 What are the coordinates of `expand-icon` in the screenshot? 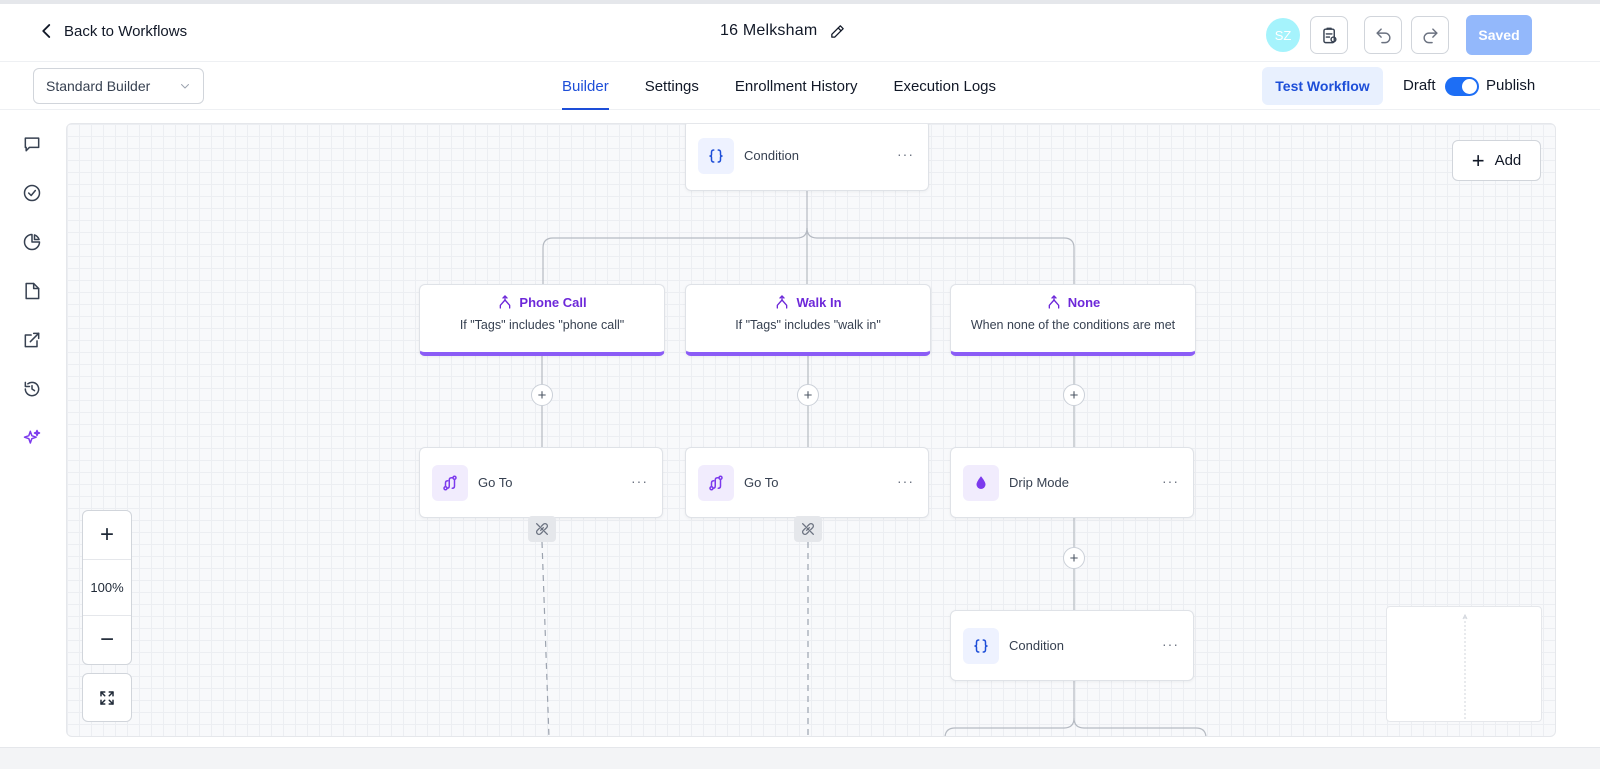 It's located at (107, 697).